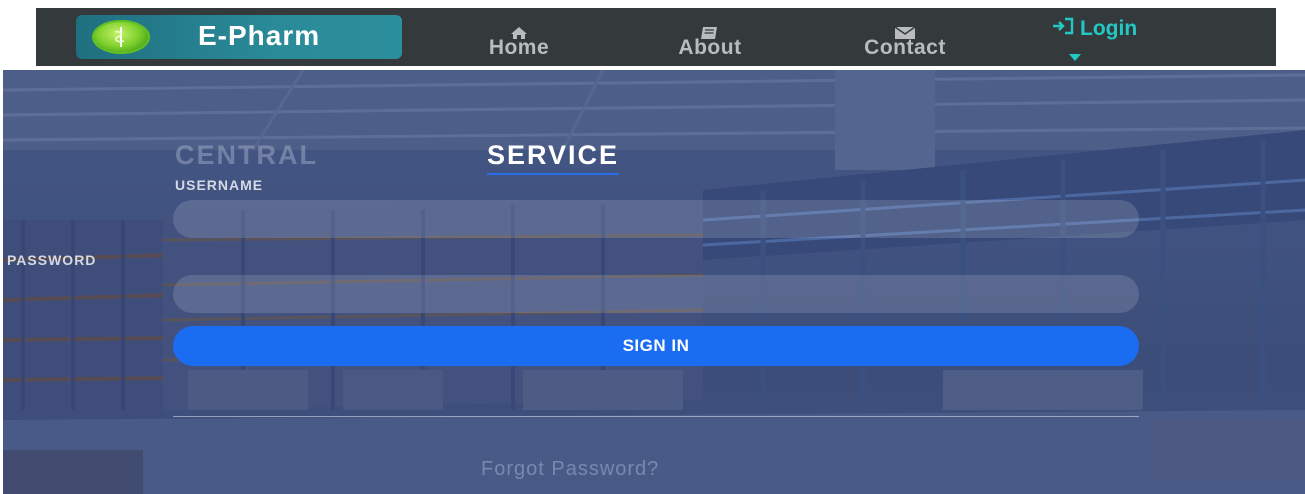 The height and width of the screenshot is (494, 1305). Describe the element at coordinates (246, 155) in the screenshot. I see `tab-central: CENTRAL` at that location.